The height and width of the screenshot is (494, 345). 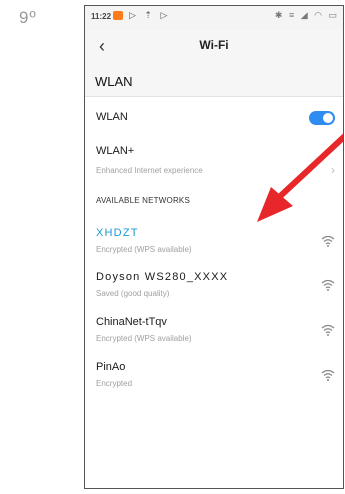 I want to click on red-pointer-arrow-icon, so click(x=300, y=177).